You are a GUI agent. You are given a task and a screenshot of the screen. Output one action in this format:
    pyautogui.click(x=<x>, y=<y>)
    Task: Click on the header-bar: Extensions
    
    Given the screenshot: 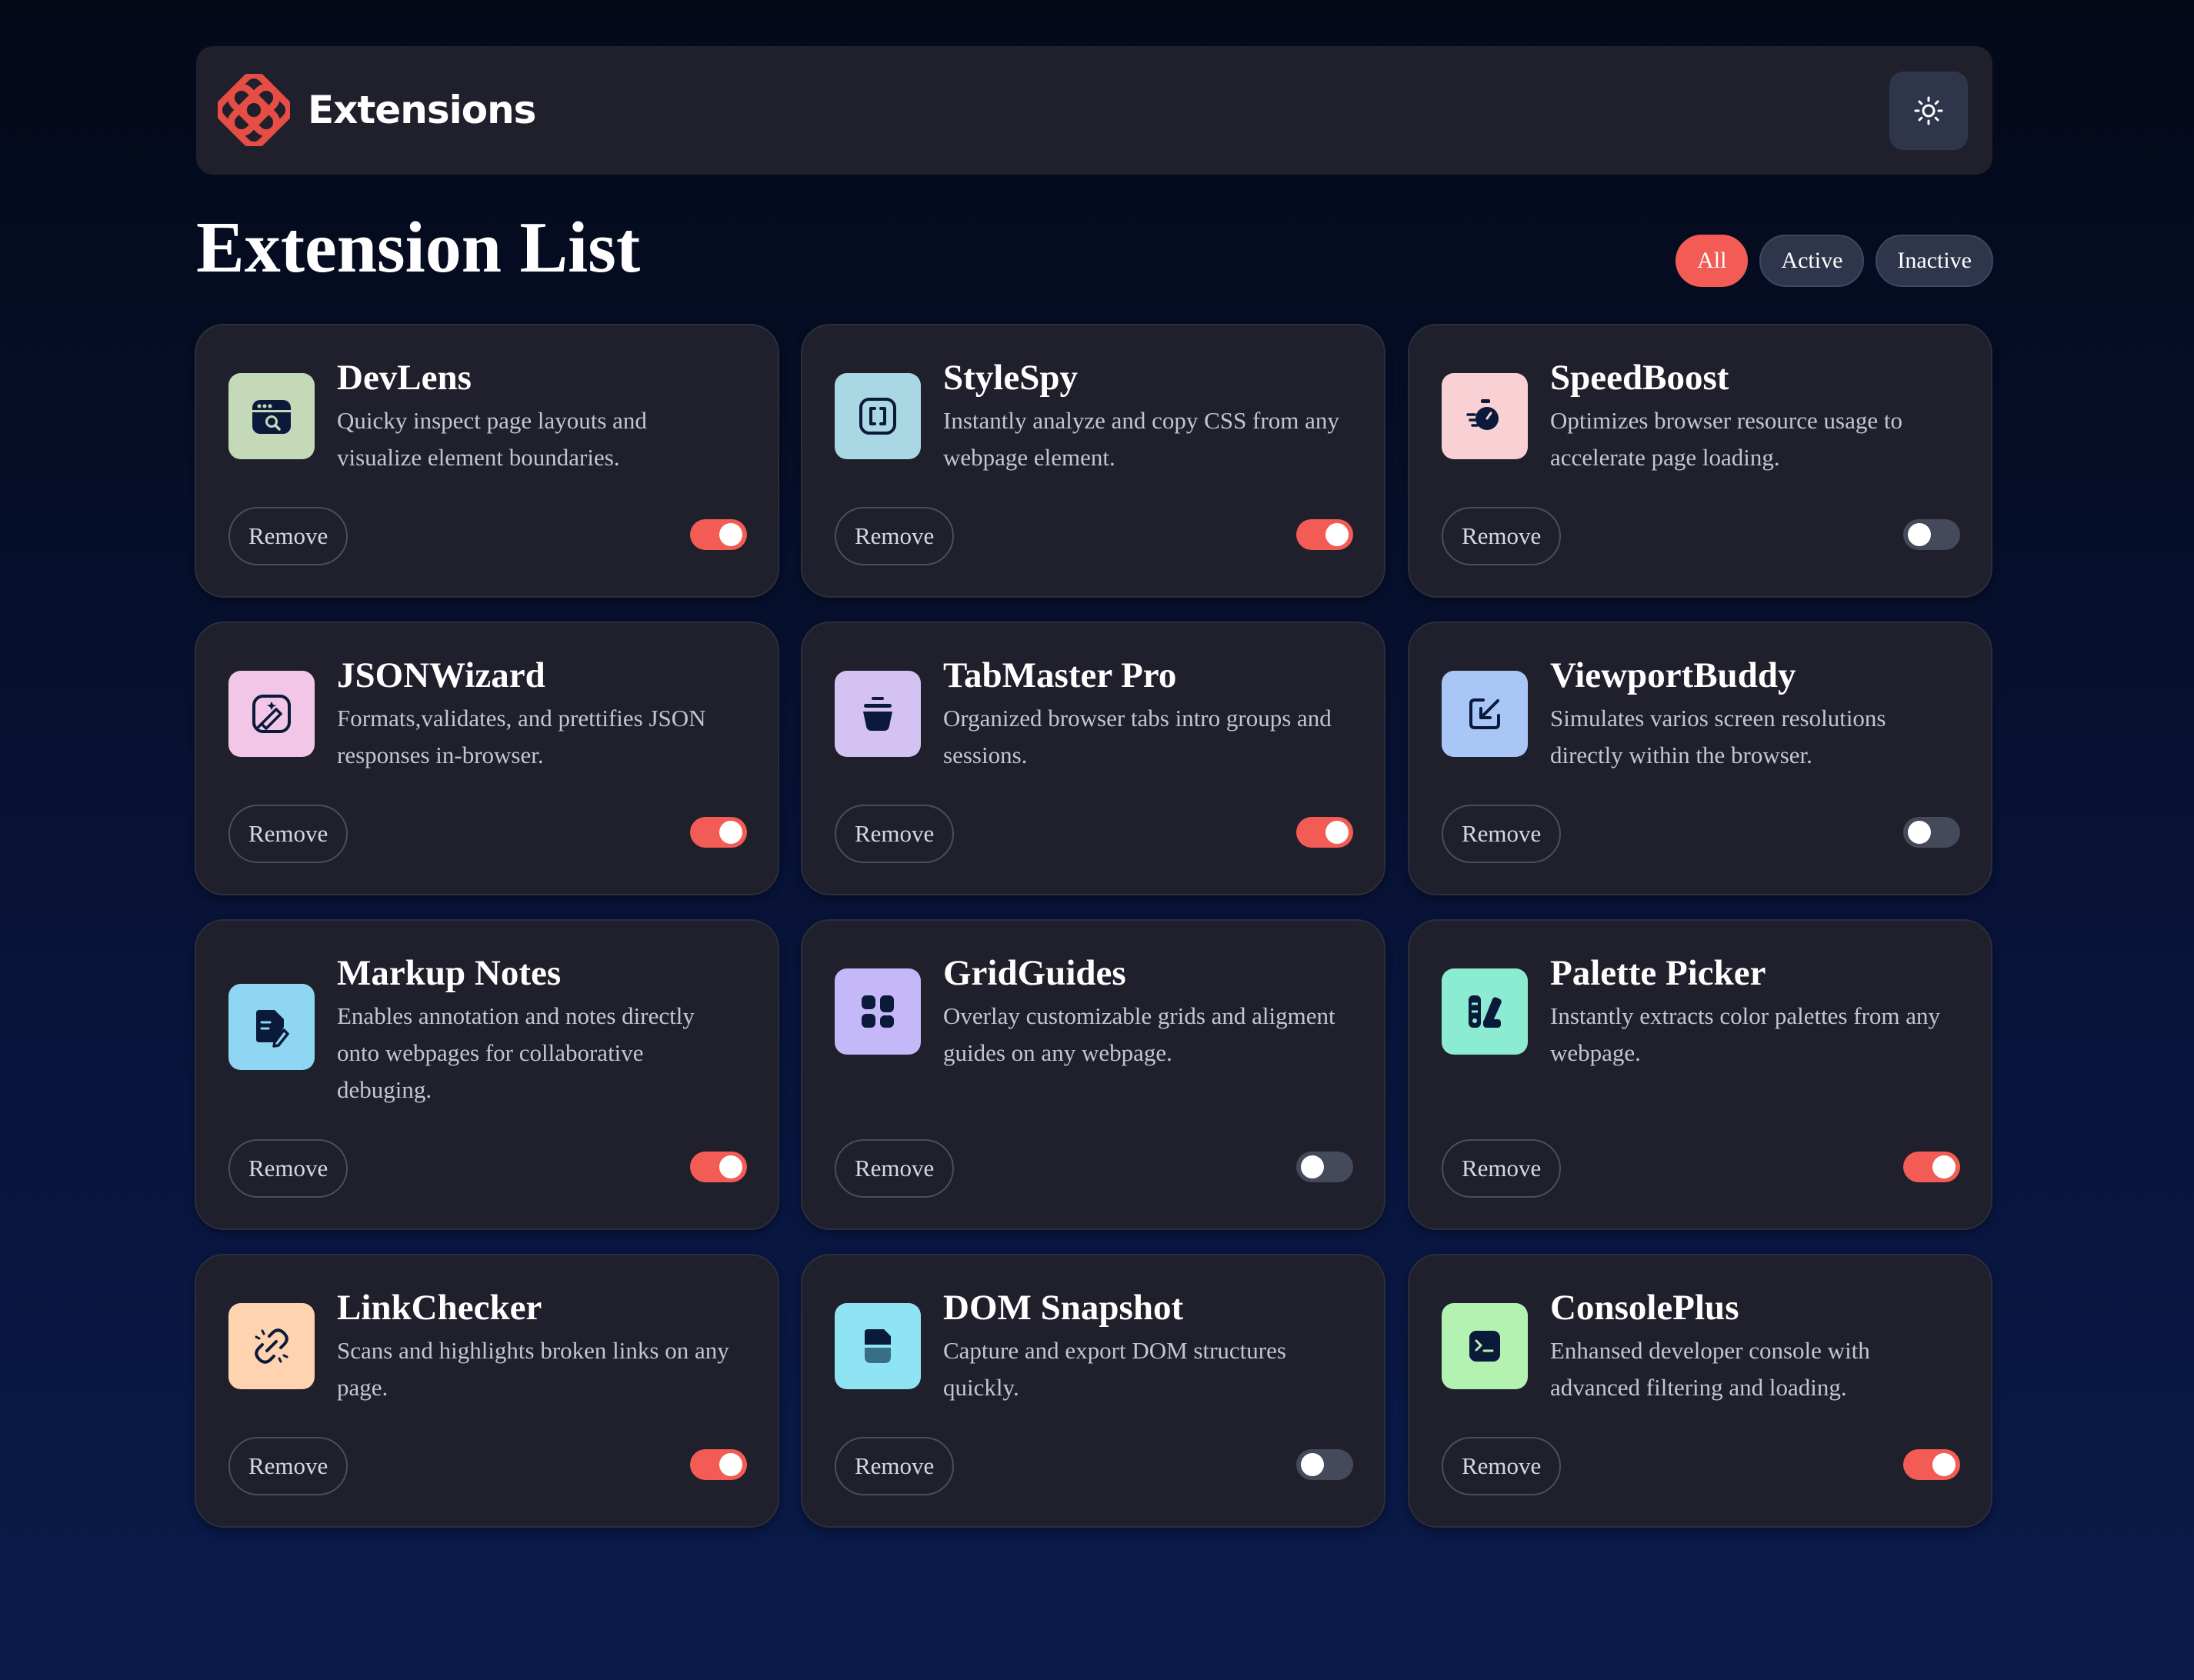 What is the action you would take?
    pyautogui.click(x=1094, y=111)
    